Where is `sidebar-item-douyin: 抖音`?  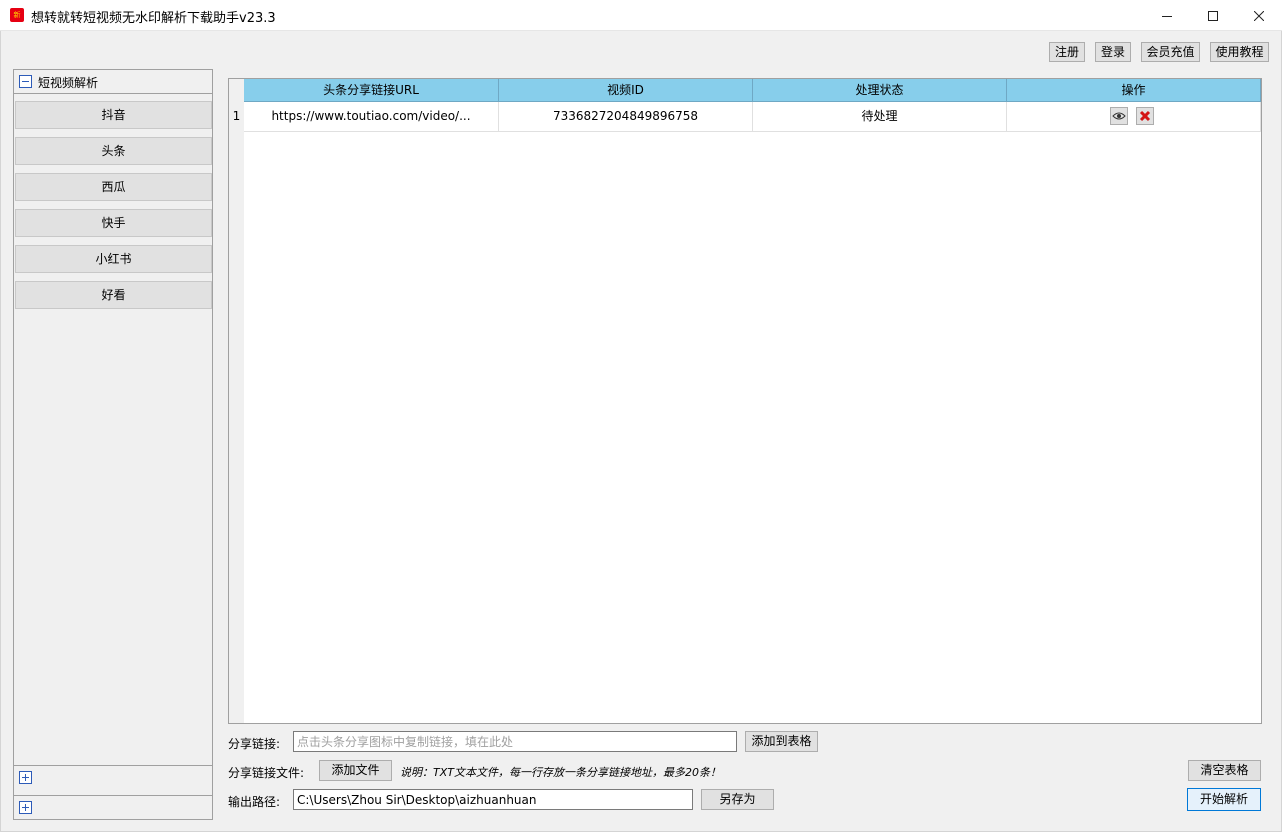
sidebar-item-douyin: 抖音 is located at coordinates (113, 115).